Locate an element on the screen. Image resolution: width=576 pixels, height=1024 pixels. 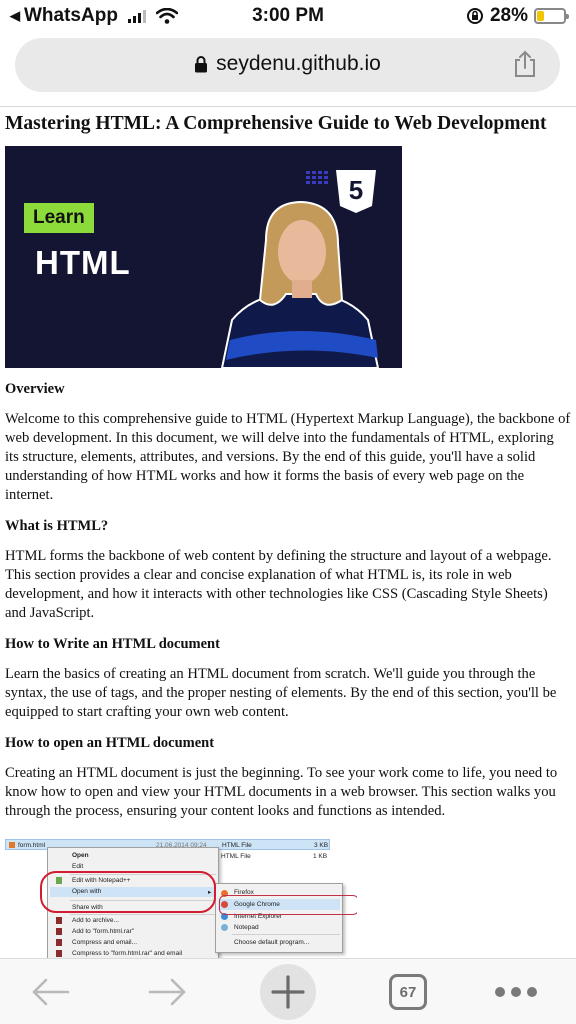
bottom-toolbar: 67 is located at coordinates (288, 991).